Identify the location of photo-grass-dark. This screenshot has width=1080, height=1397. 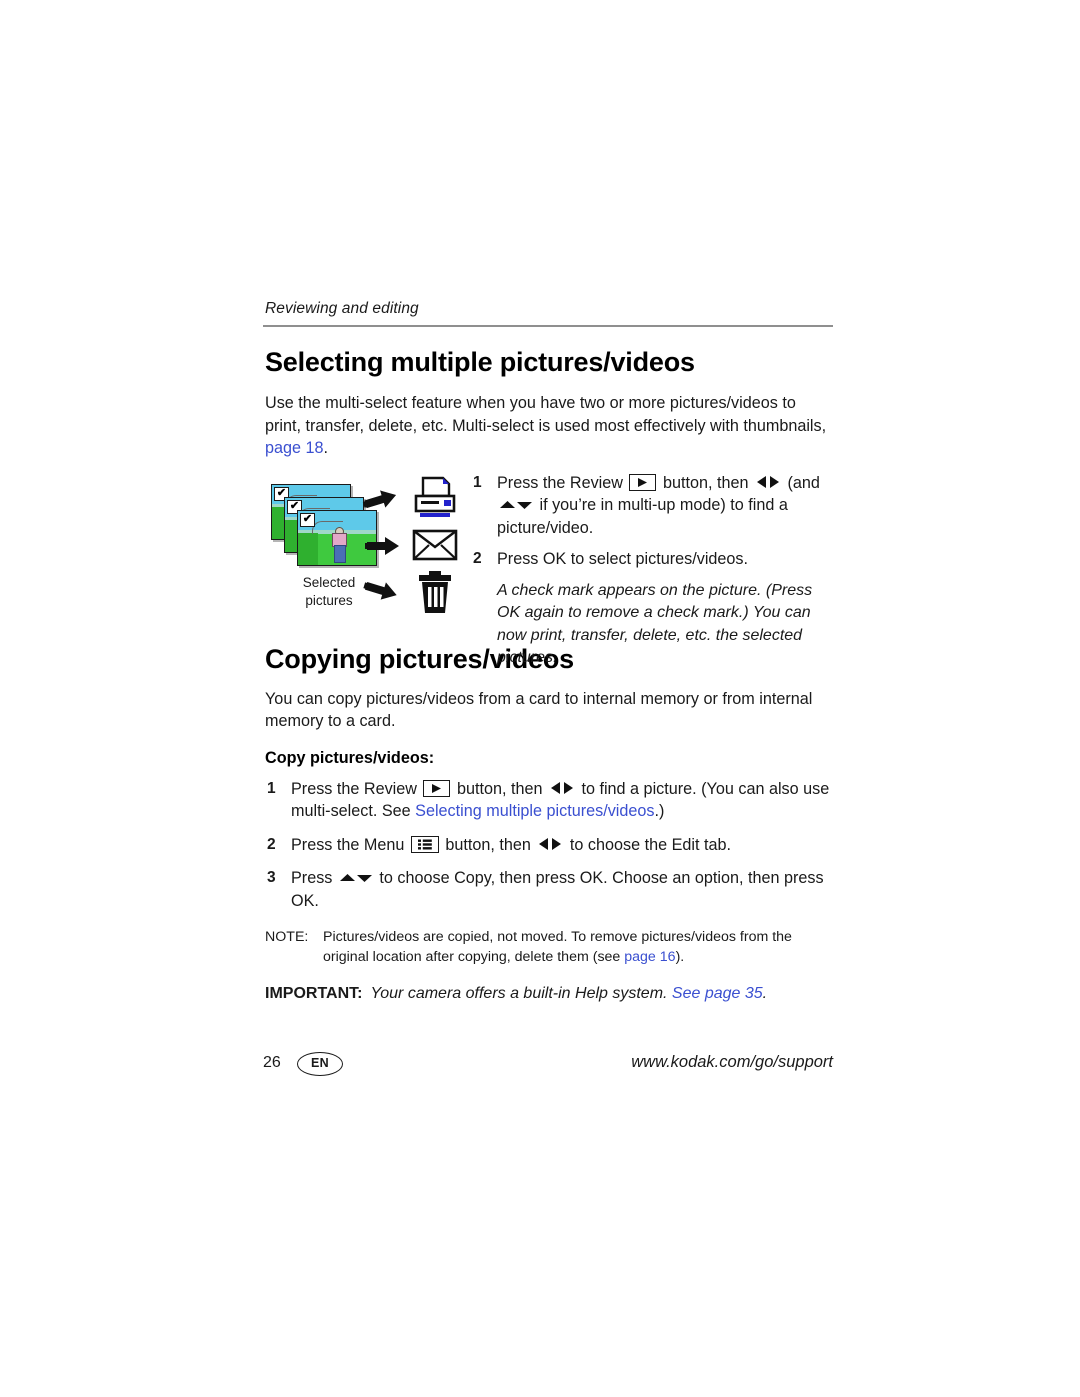
(308, 549).